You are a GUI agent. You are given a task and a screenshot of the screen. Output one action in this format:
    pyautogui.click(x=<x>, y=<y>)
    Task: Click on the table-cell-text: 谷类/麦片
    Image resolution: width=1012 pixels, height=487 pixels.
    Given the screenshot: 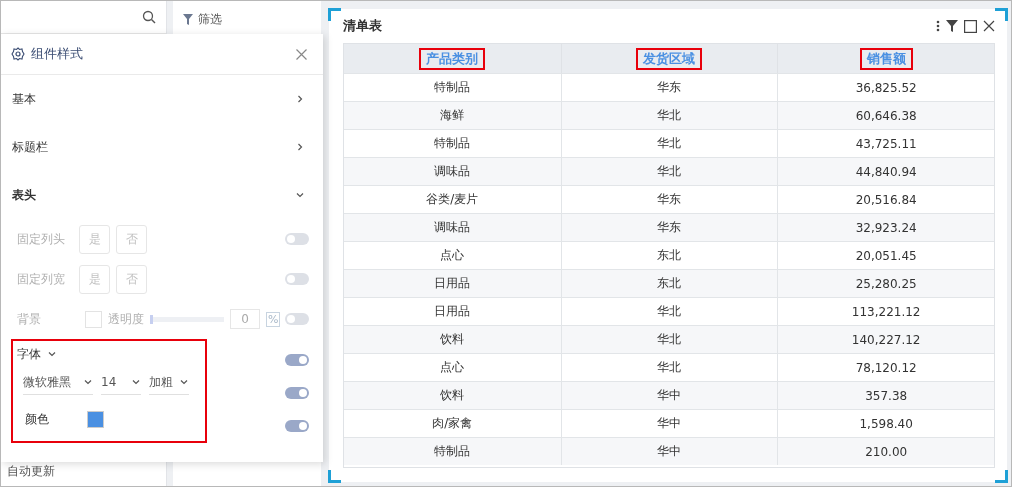 What is the action you would take?
    pyautogui.click(x=452, y=199)
    